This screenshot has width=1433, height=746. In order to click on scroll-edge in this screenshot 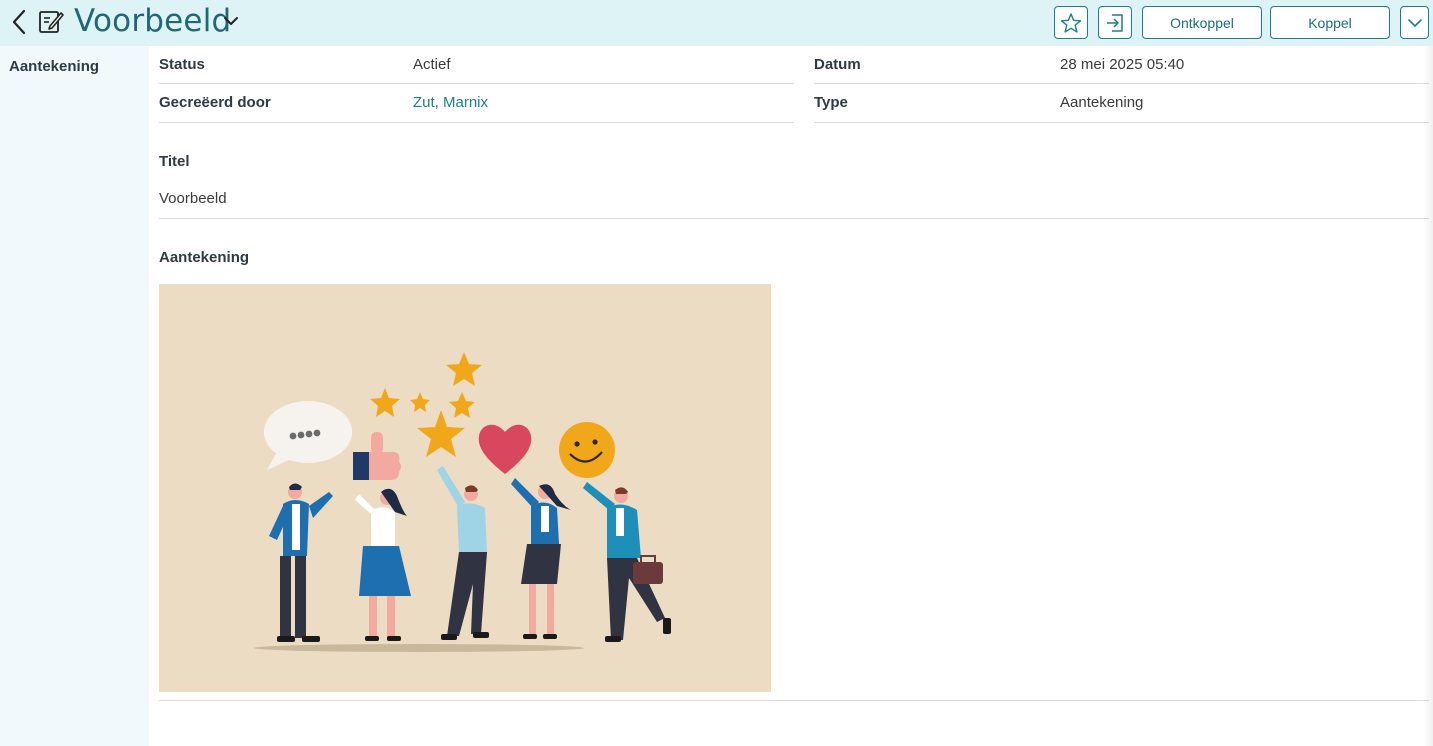, I will do `click(1428, 396)`.